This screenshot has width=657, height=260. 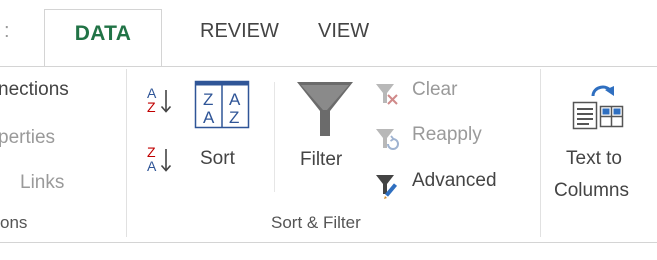 What do you see at coordinates (328, 242) in the screenshot?
I see `ribbon-bottom-border` at bounding box center [328, 242].